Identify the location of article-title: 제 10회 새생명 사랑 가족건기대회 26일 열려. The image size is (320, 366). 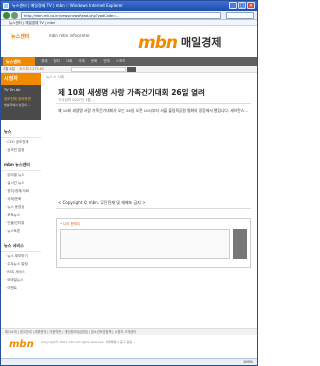
(131, 92).